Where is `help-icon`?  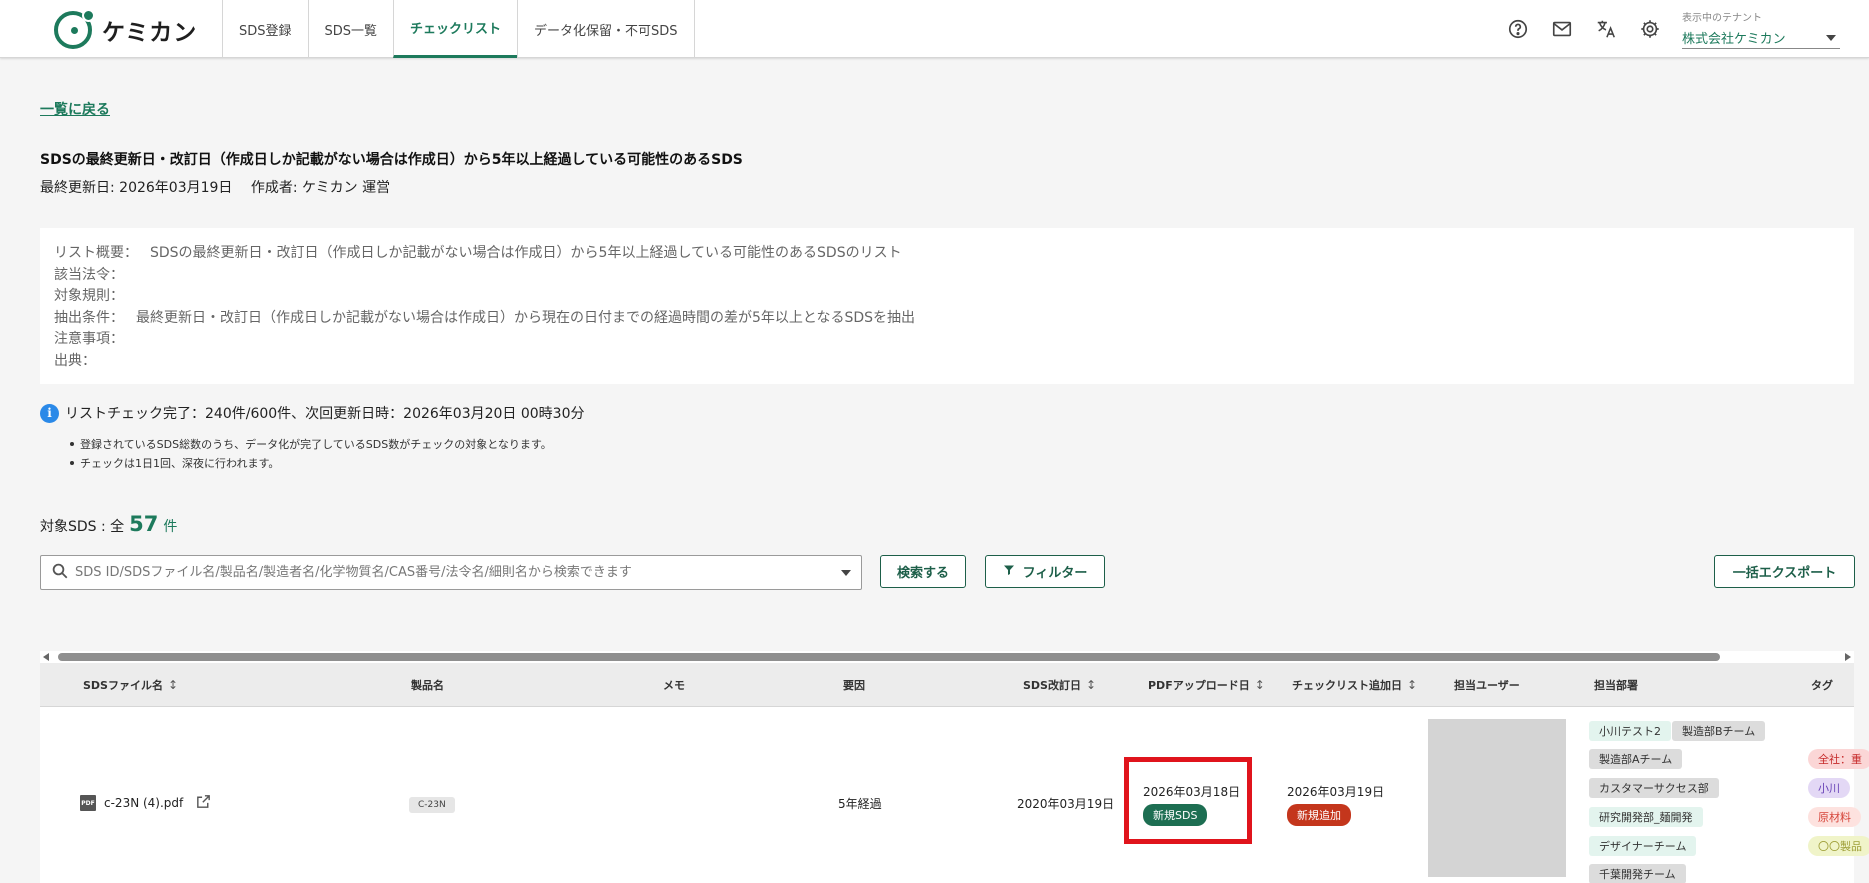
help-icon is located at coordinates (1518, 29).